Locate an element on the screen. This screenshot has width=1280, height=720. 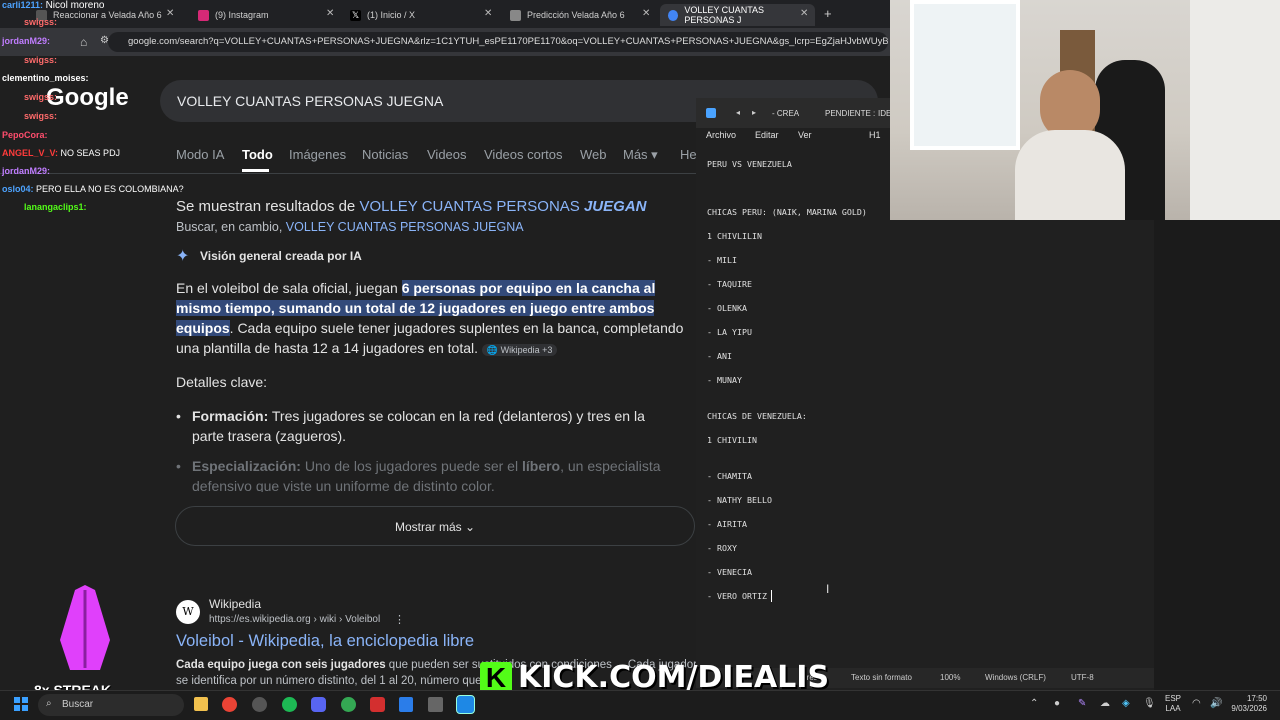
tab-todo: Todo is located at coordinates (257, 154).